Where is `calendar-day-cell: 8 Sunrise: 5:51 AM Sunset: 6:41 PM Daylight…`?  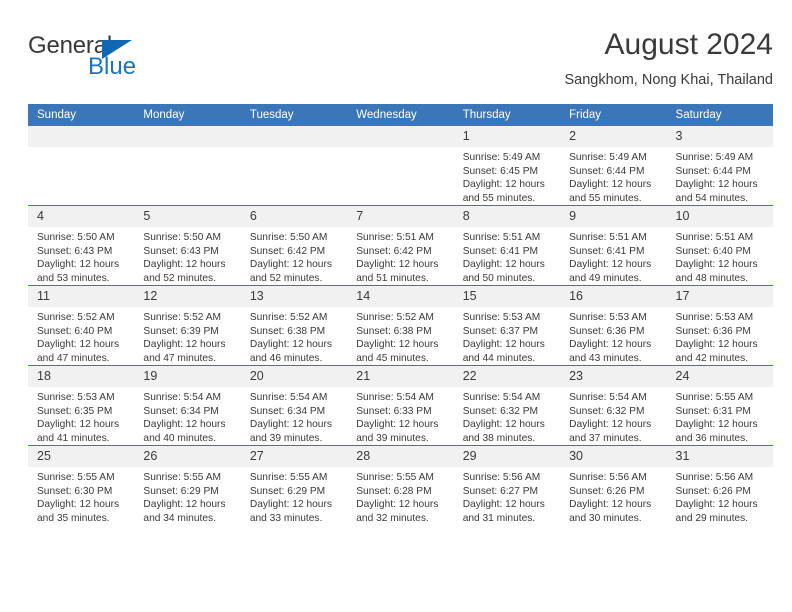 calendar-day-cell: 8 Sunrise: 5:51 AM Sunset: 6:41 PM Daylight… is located at coordinates (507, 245).